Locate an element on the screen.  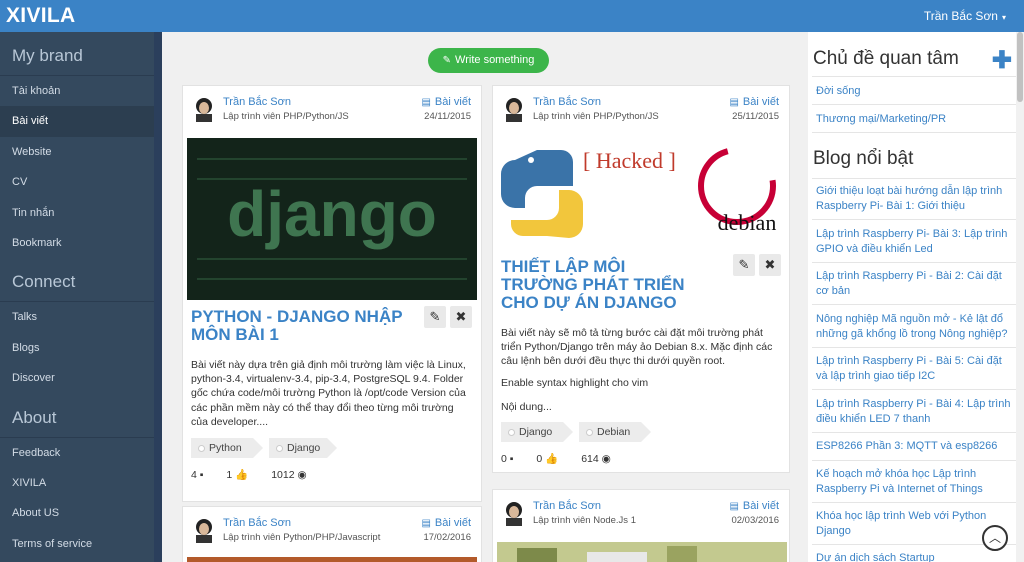
comment-count: 0 ▪ is located at coordinates (512, 459).